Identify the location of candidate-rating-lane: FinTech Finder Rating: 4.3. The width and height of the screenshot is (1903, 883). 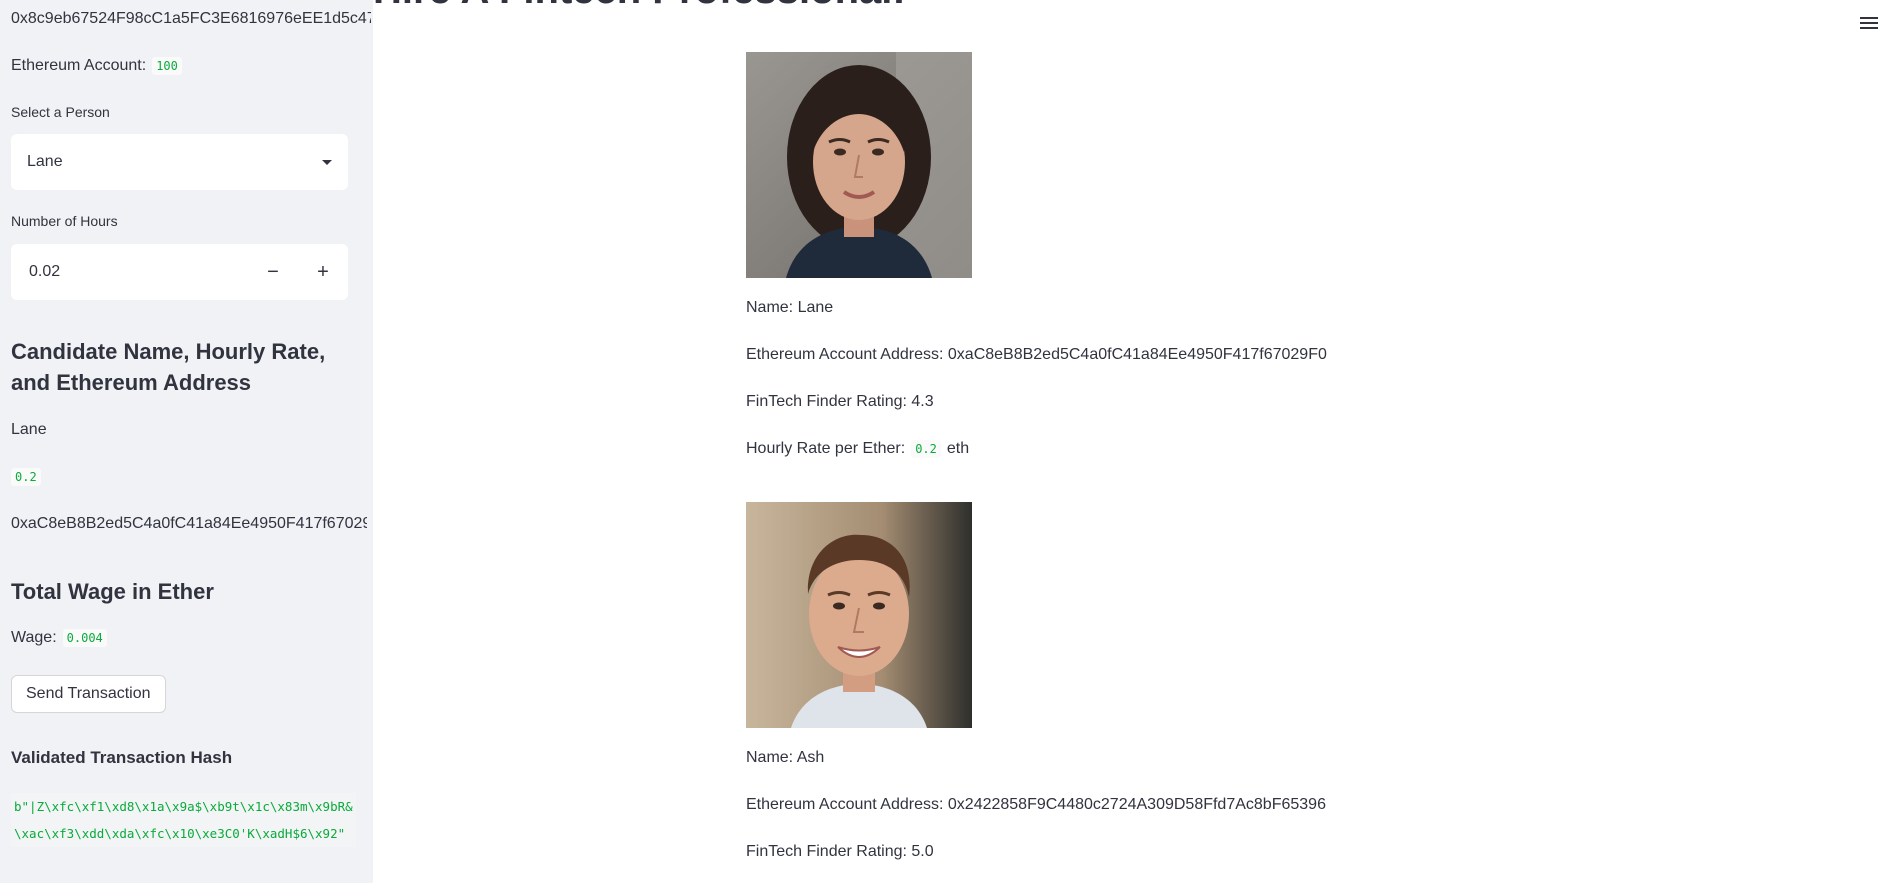
(840, 401).